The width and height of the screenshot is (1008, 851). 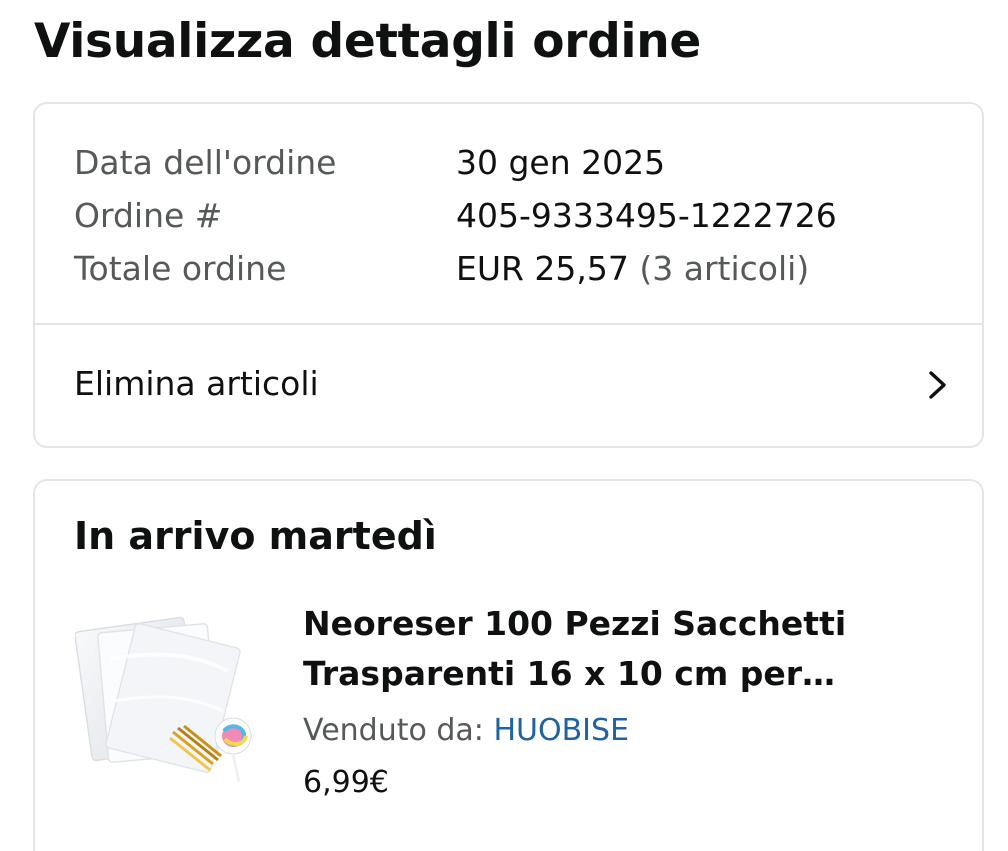 I want to click on order-number-row: Ordine # 405-9333495-1222726, so click(x=518, y=215).